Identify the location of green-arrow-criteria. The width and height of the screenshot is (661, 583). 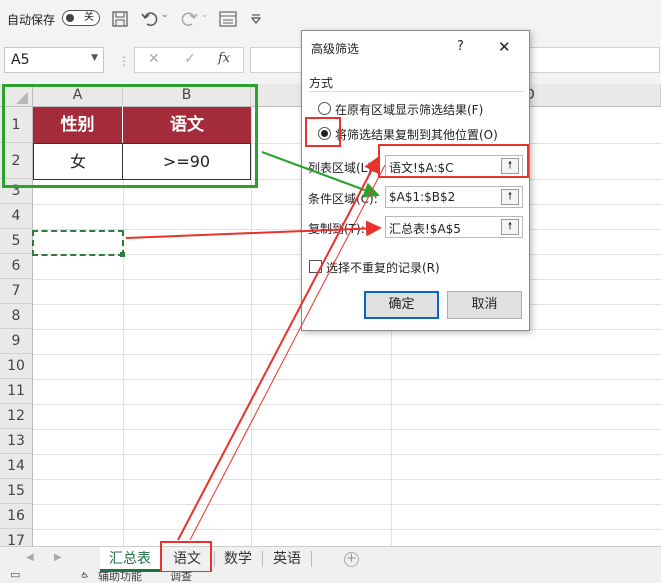
(320, 174).